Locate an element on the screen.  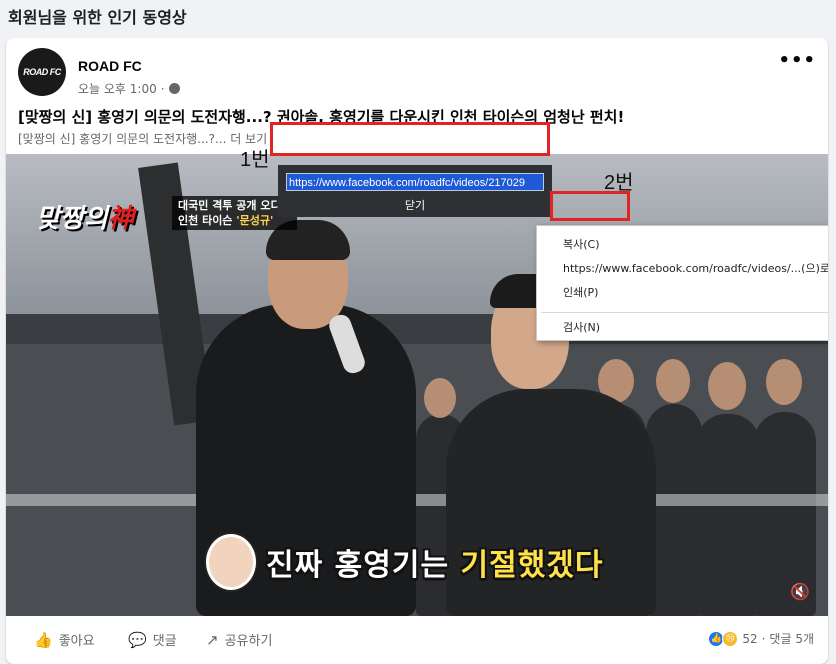
subtitle-part-2: 기절했겠다 is located at coordinates (532, 565).